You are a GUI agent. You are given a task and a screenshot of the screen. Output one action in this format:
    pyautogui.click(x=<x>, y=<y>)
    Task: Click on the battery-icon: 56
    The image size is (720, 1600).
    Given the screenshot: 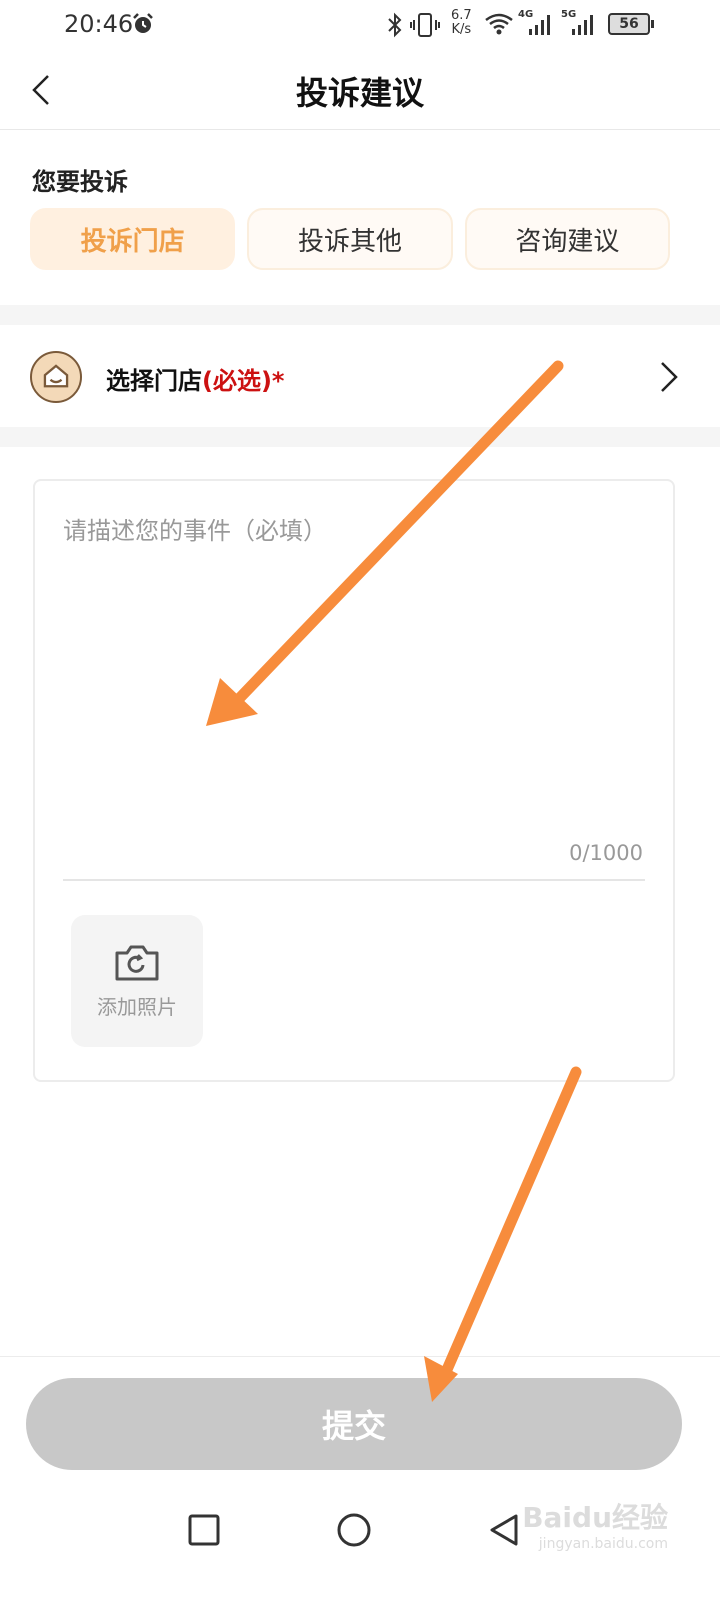 What is the action you would take?
    pyautogui.click(x=631, y=24)
    